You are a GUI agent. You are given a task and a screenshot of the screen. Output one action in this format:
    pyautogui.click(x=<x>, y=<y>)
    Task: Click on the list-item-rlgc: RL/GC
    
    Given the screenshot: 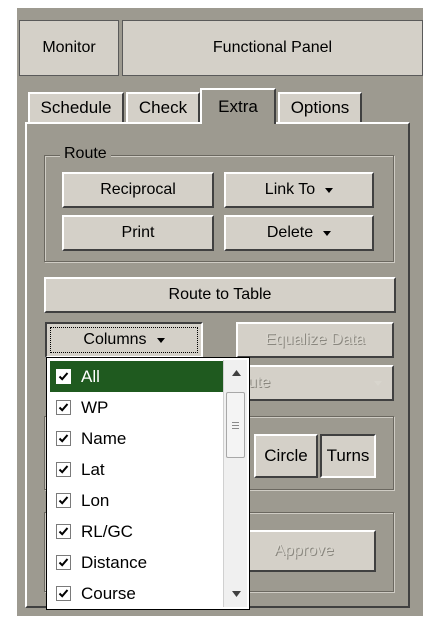 What is the action you would take?
    pyautogui.click(x=137, y=531)
    